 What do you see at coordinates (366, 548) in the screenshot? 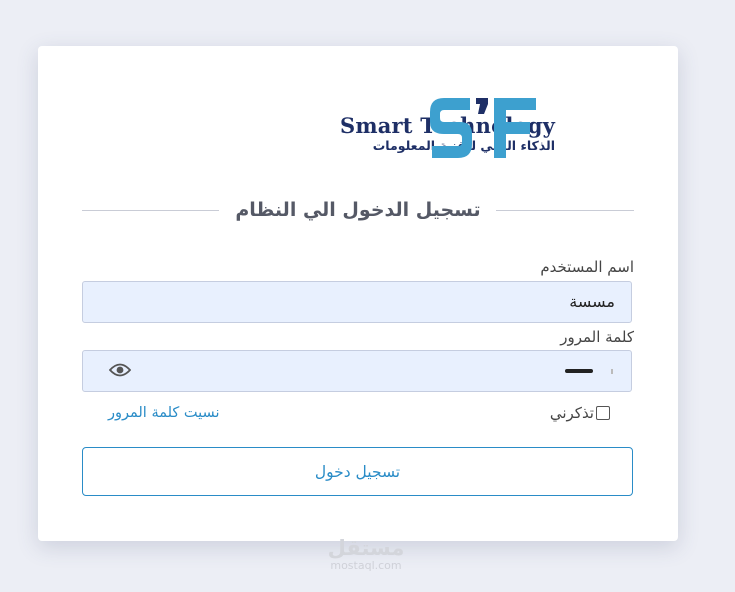
I see `watermark-ar: مستقل` at bounding box center [366, 548].